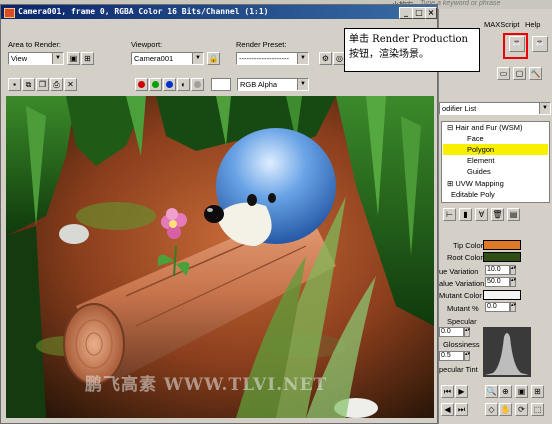  What do you see at coordinates (450, 183) in the screenshot?
I see `expand-icon: ⊞` at bounding box center [450, 183].